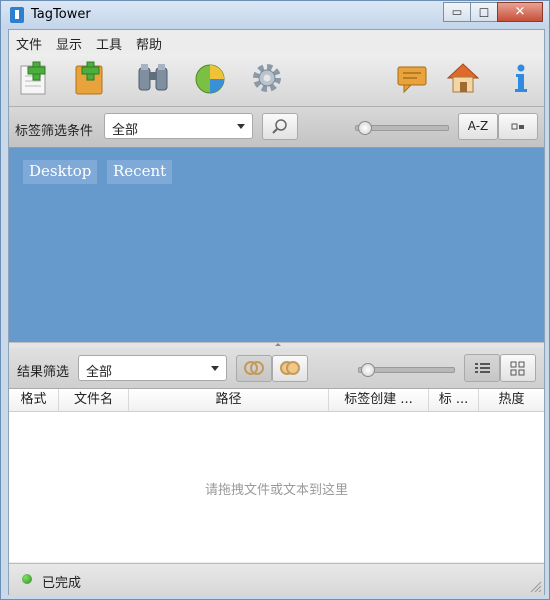  Describe the element at coordinates (54, 131) in the screenshot. I see `tag-filter-label: 标签筛选条件` at that location.